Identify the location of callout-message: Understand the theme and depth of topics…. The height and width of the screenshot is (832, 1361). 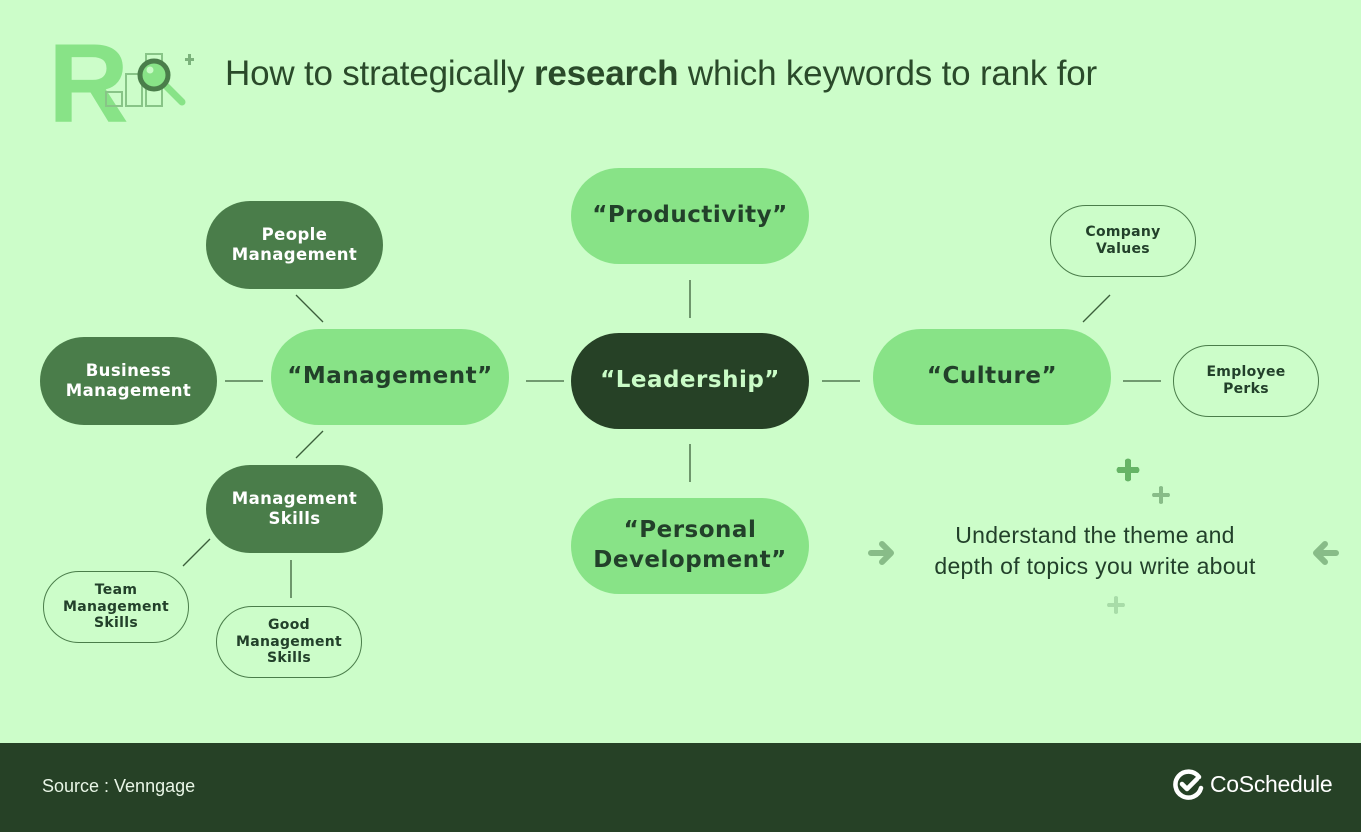
(1095, 550).